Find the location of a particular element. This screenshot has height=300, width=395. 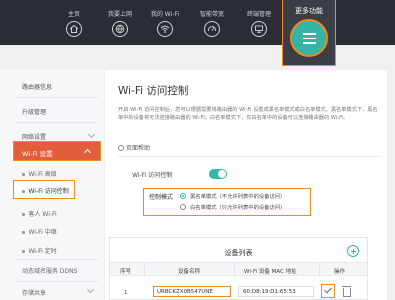

nav-smart-bandwidth-label: 智能带宽 is located at coordinates (211, 14).